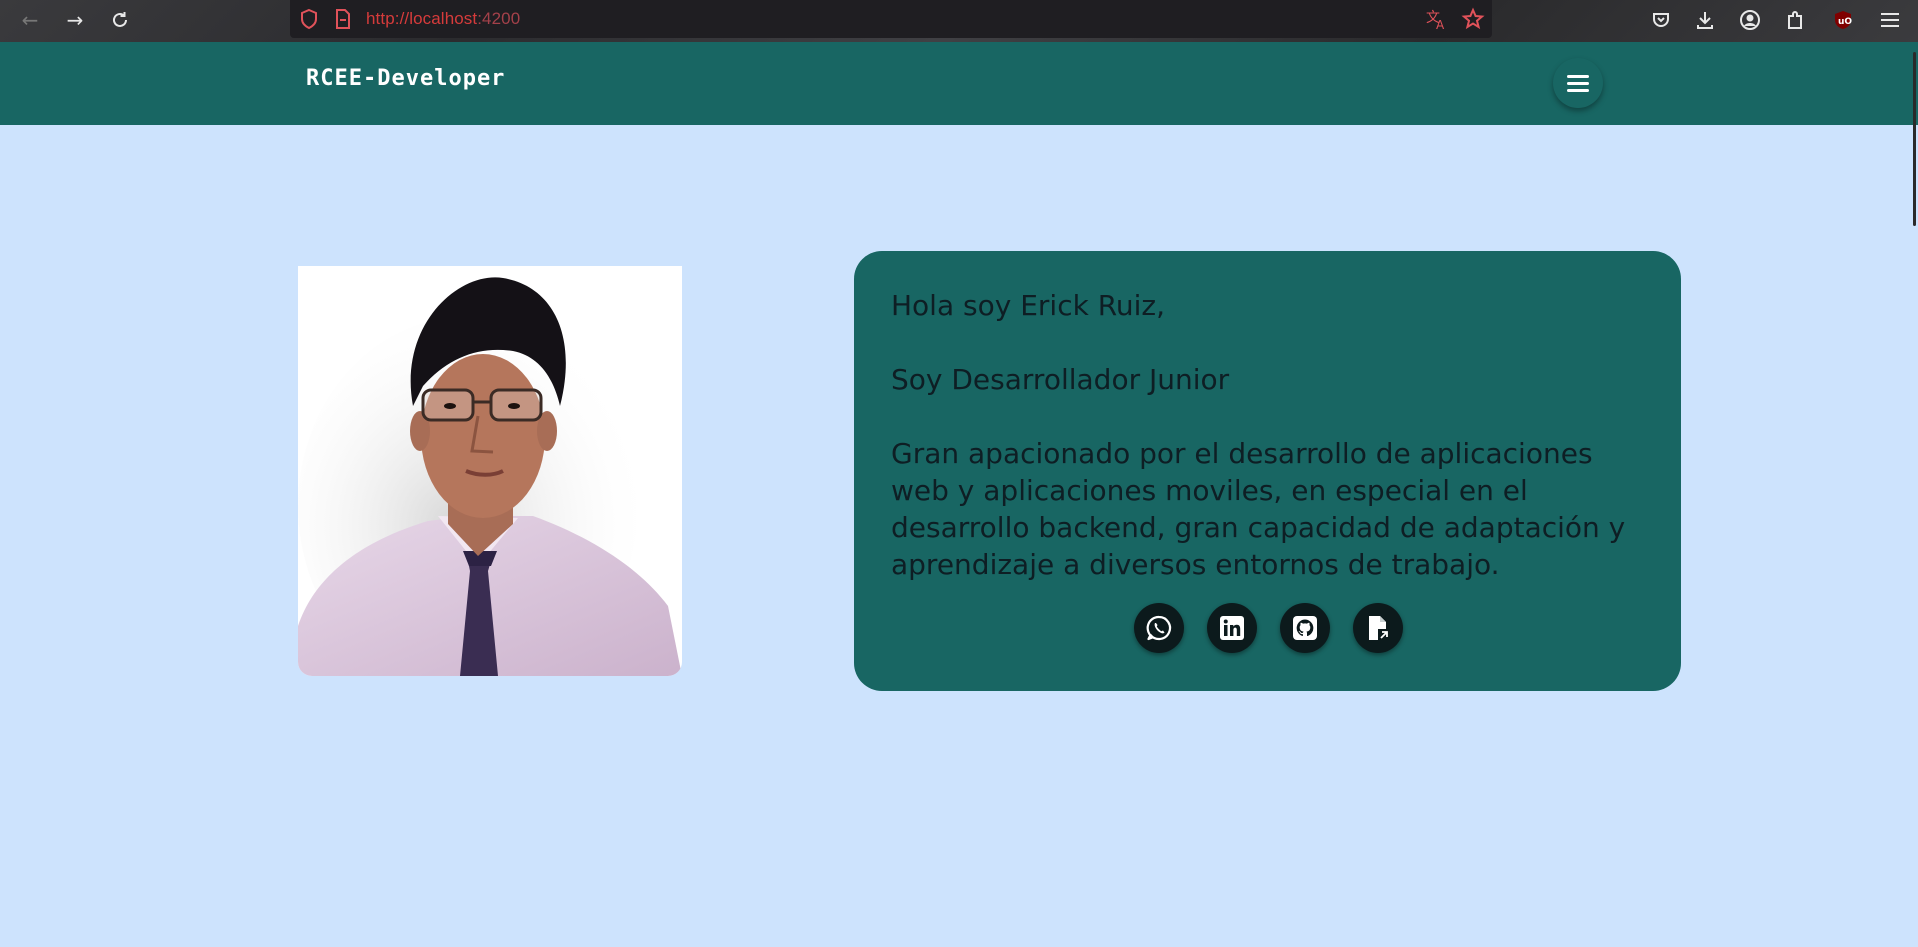 The width and height of the screenshot is (1918, 947). I want to click on translate-icon: 文A, so click(1437, 19).